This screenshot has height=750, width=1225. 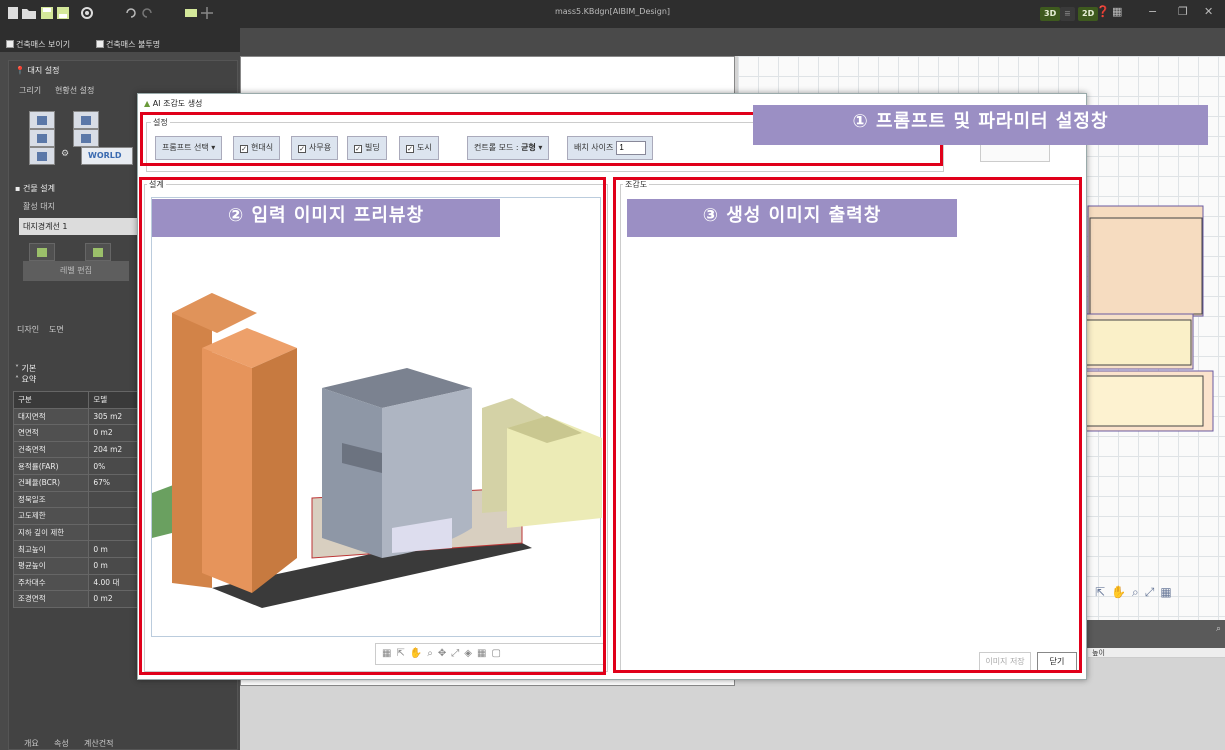 I want to click on dialog-title: ▲ AI 조감도 생성, so click(x=173, y=103).